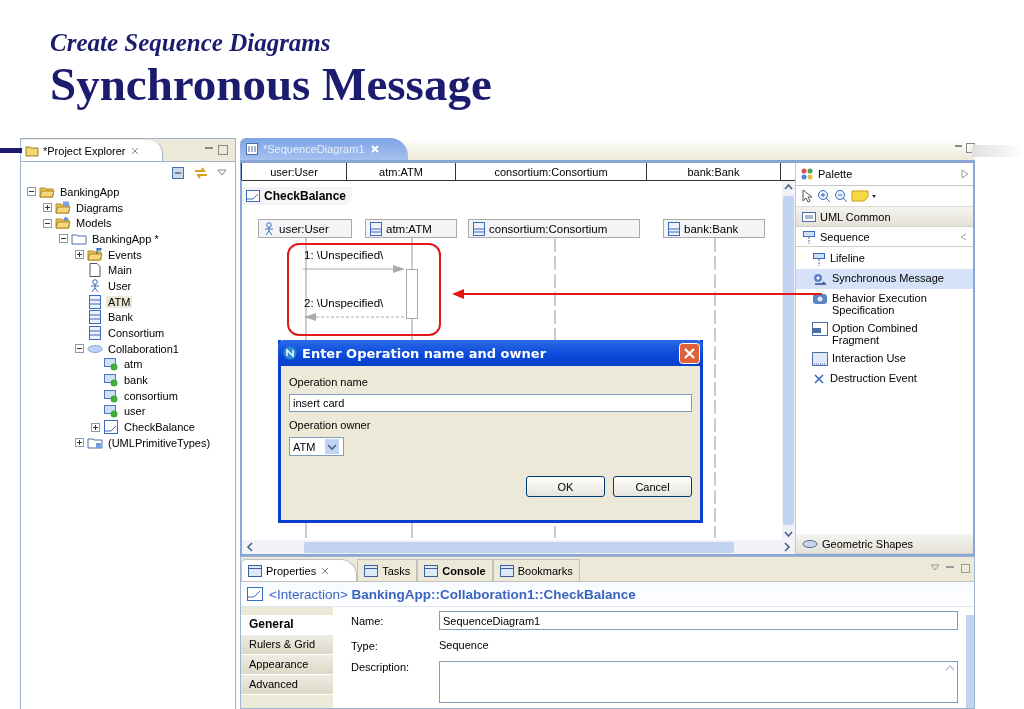 This screenshot has height=709, width=1024. Describe the element at coordinates (287, 665) in the screenshot. I see `side-tab: Appearance` at that location.